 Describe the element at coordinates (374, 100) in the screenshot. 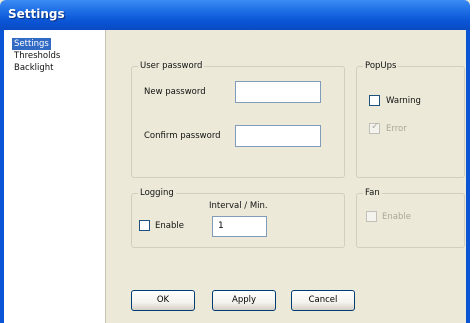

I see `warning-checkbox` at that location.